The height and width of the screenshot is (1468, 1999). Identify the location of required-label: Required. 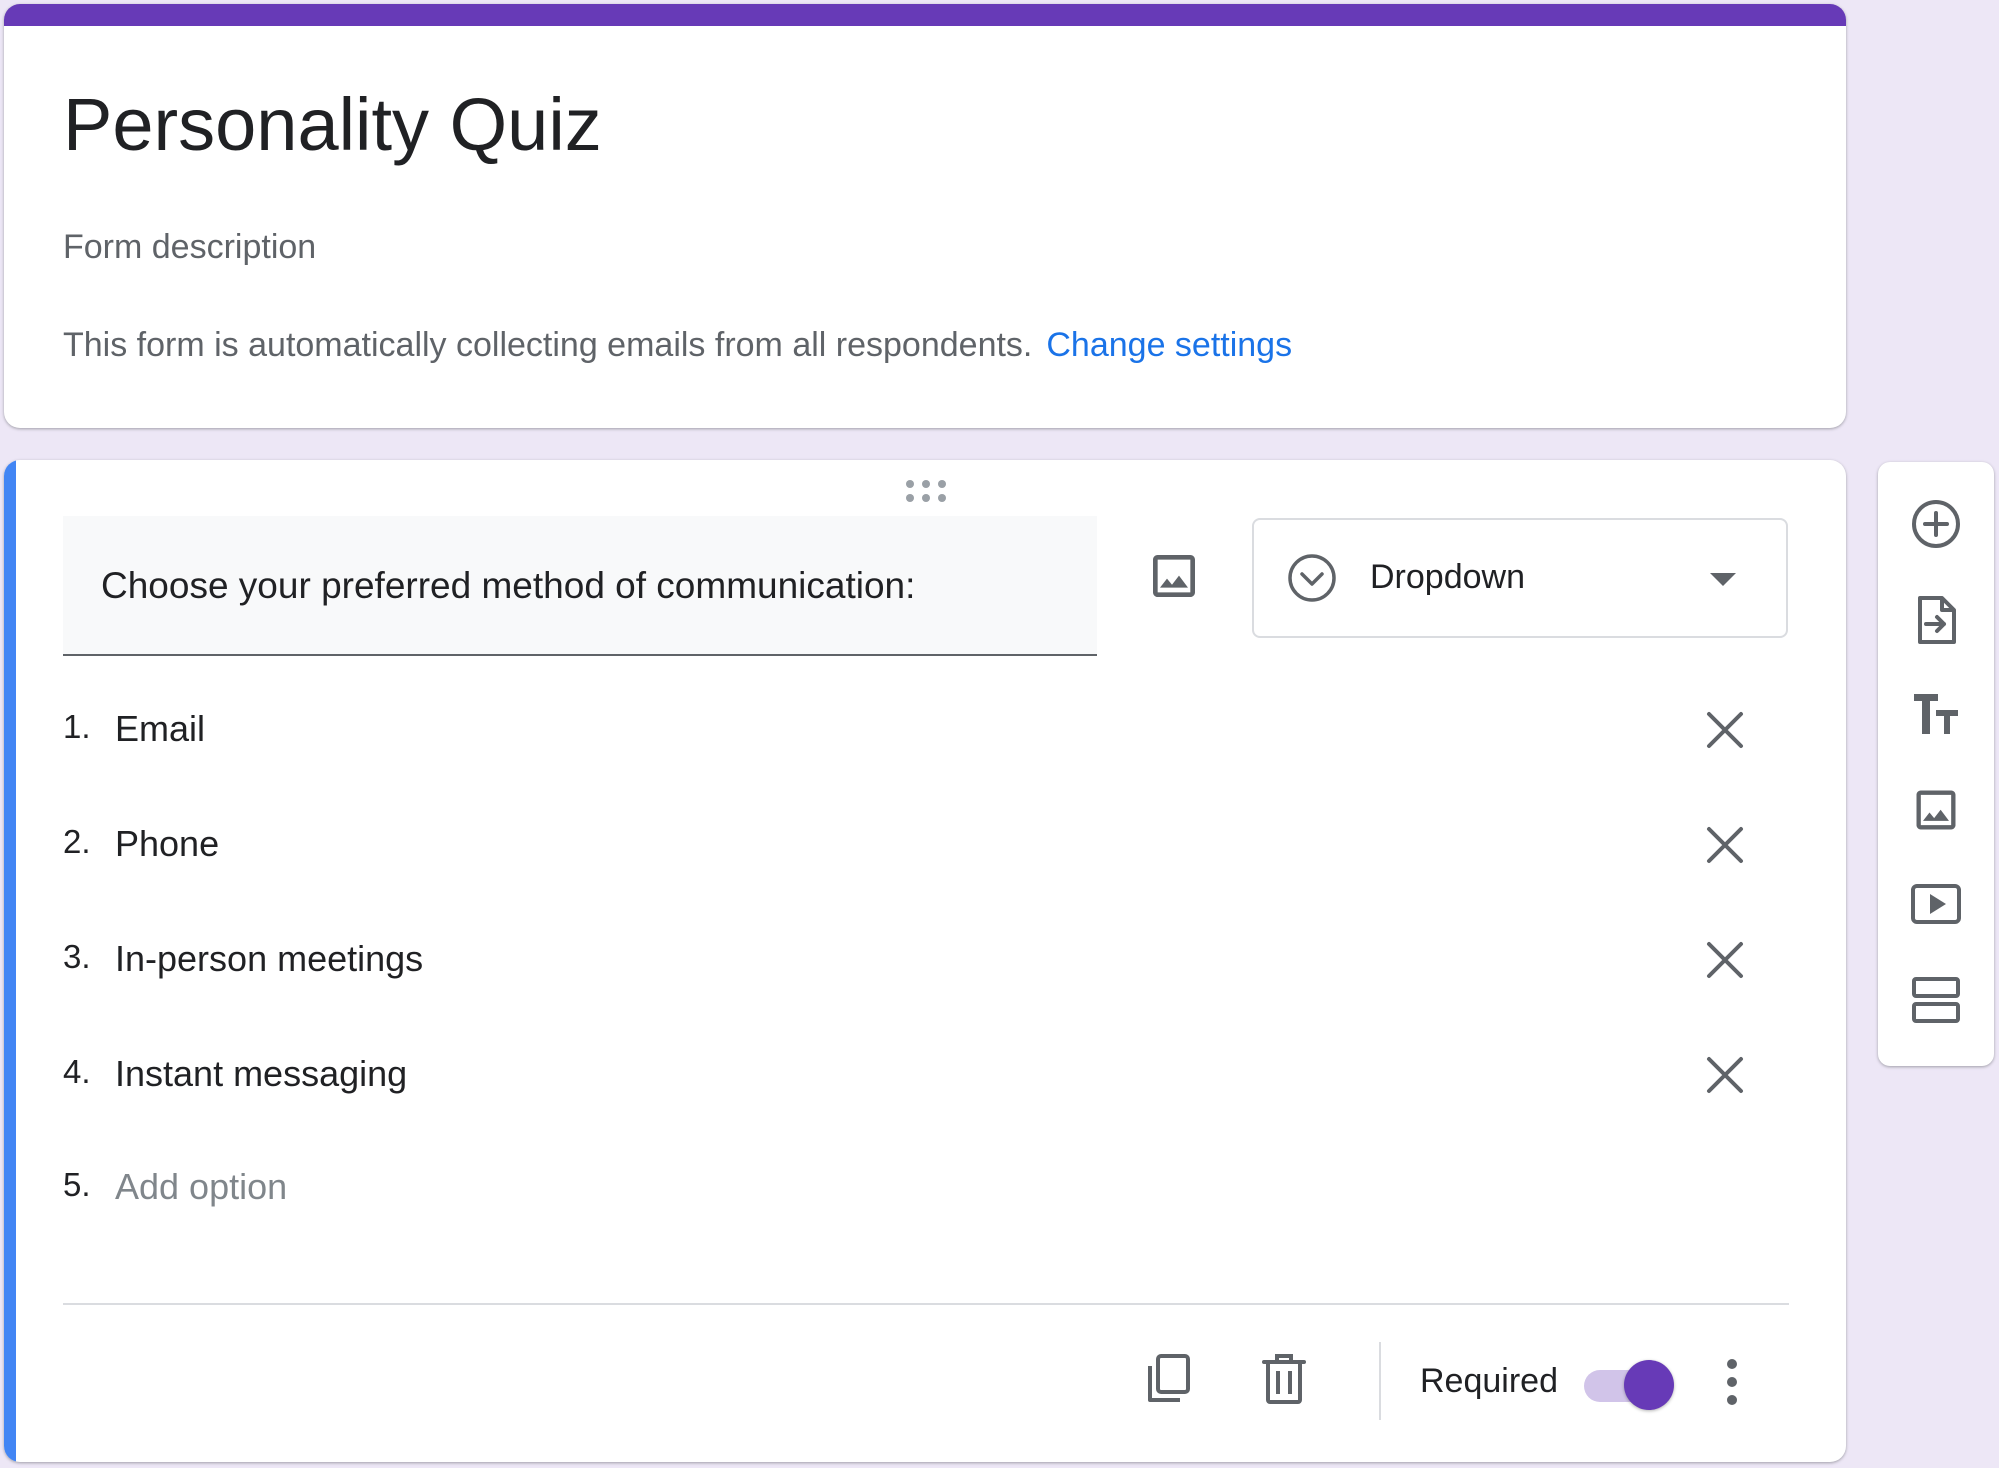
(1489, 1381).